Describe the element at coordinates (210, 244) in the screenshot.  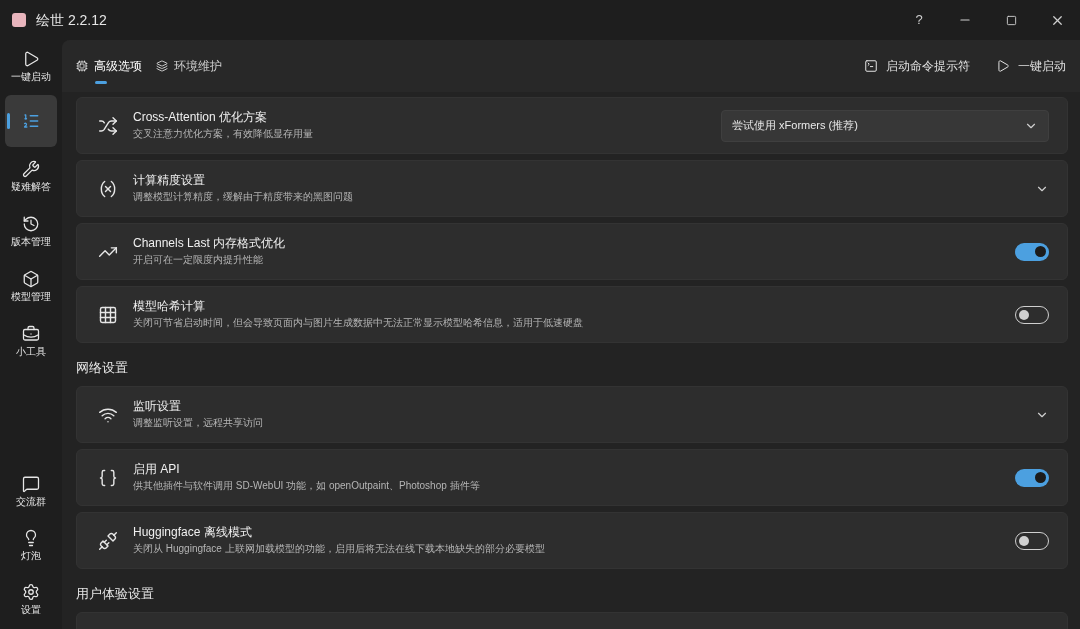
I see `setting-title: Channels Last 内存格式优化` at that location.